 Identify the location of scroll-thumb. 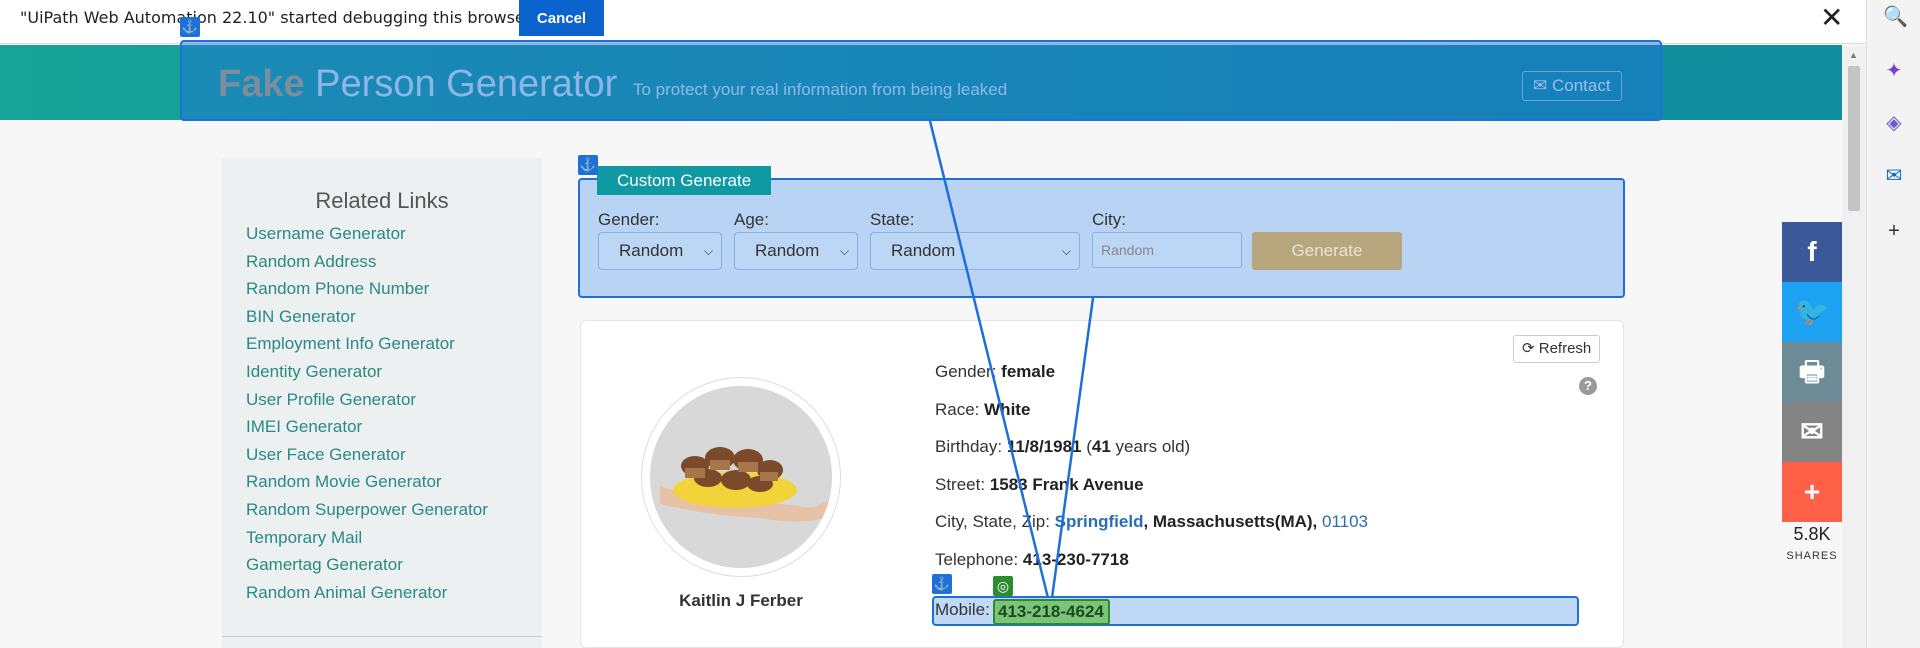
(1854, 138).